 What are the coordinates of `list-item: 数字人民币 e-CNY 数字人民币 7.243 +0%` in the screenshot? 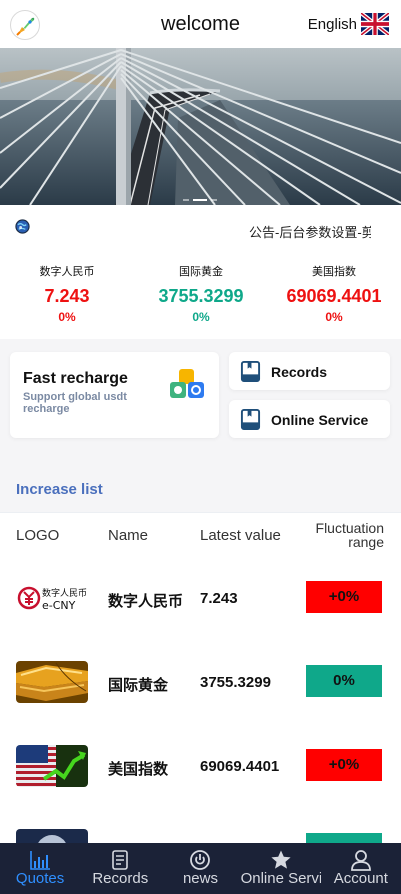 It's located at (200, 619).